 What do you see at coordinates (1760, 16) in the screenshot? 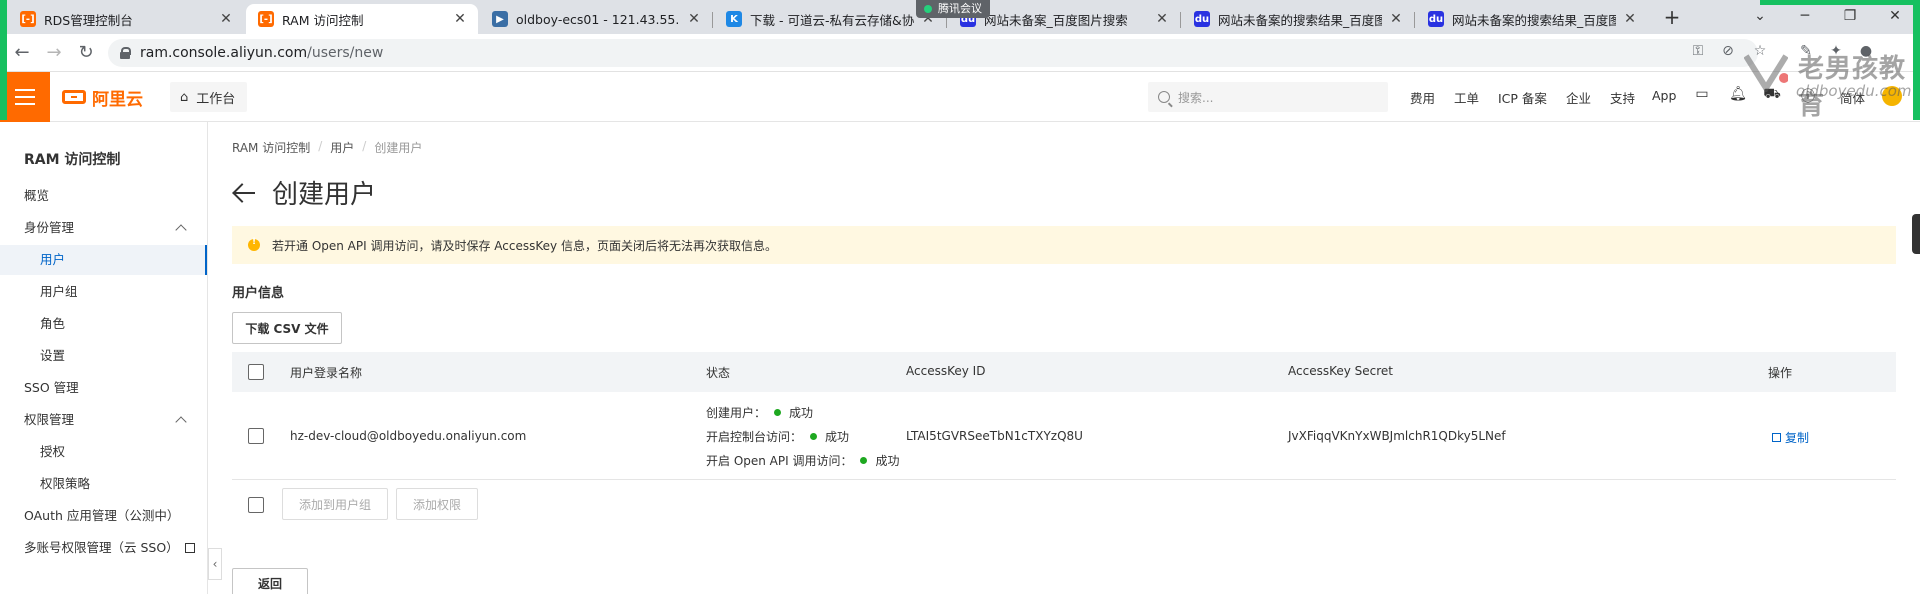
I see `tab-search-icon: ⌄` at bounding box center [1760, 16].